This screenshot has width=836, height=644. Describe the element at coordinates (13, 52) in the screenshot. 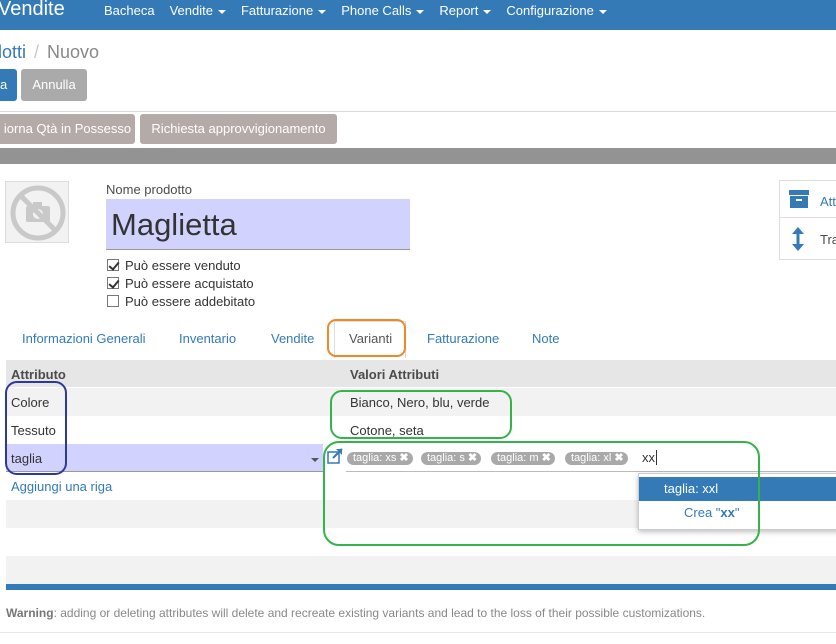

I see `breadcrumb-parent: lotti` at that location.